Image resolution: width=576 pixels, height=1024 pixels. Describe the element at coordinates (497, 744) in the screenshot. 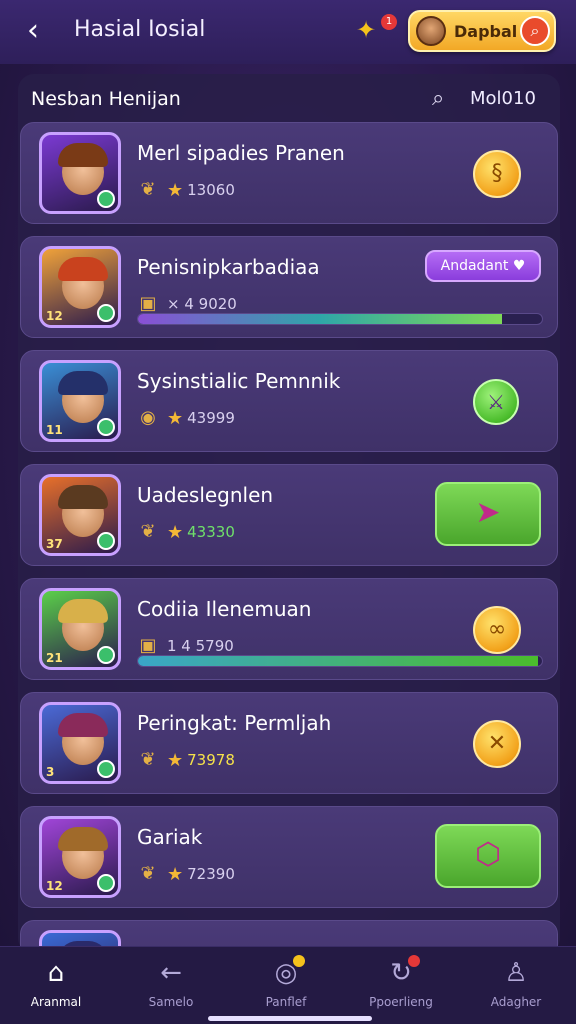

I see `coin-button: ✕` at that location.